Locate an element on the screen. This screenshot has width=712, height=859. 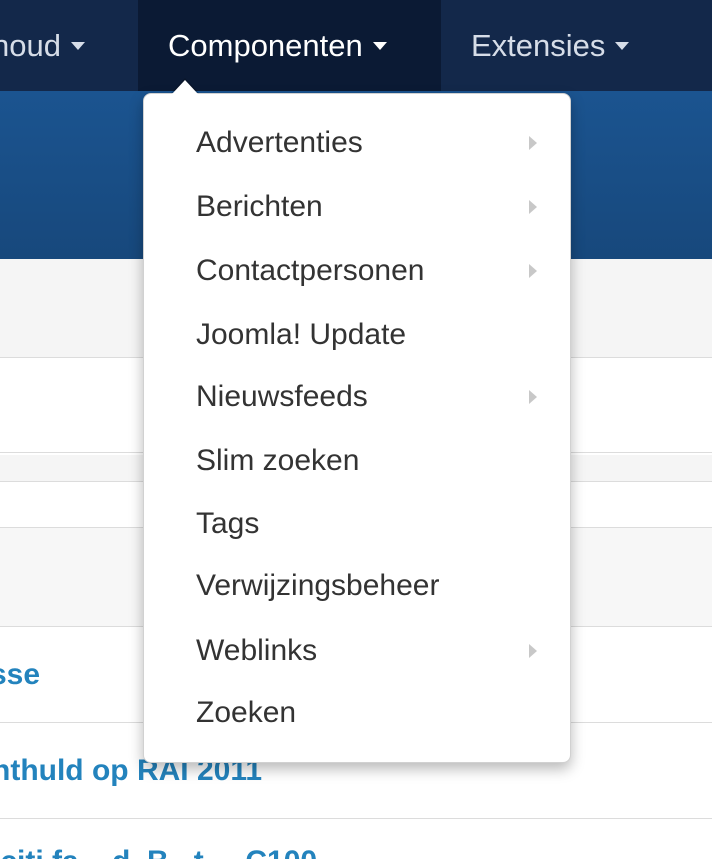
nav-item-inhoud: noud is located at coordinates (51, 45).